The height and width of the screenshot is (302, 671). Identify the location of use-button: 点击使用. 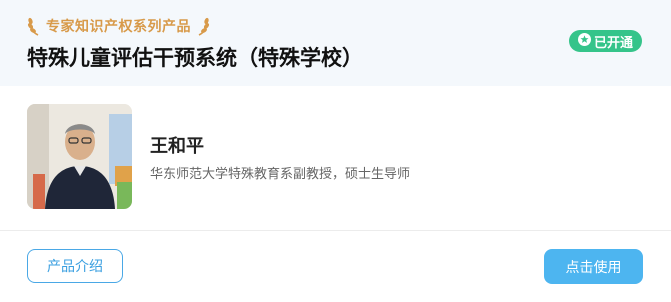
(593, 266).